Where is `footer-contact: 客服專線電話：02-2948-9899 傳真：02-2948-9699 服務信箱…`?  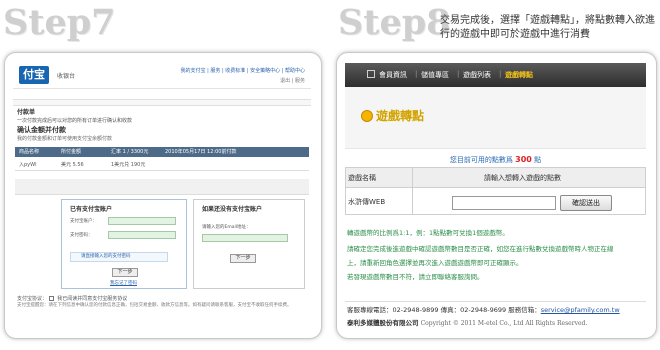 footer-contact: 客服專線電話：02-2948-9899 傳真：02-2948-9699 服務信箱… is located at coordinates (483, 310).